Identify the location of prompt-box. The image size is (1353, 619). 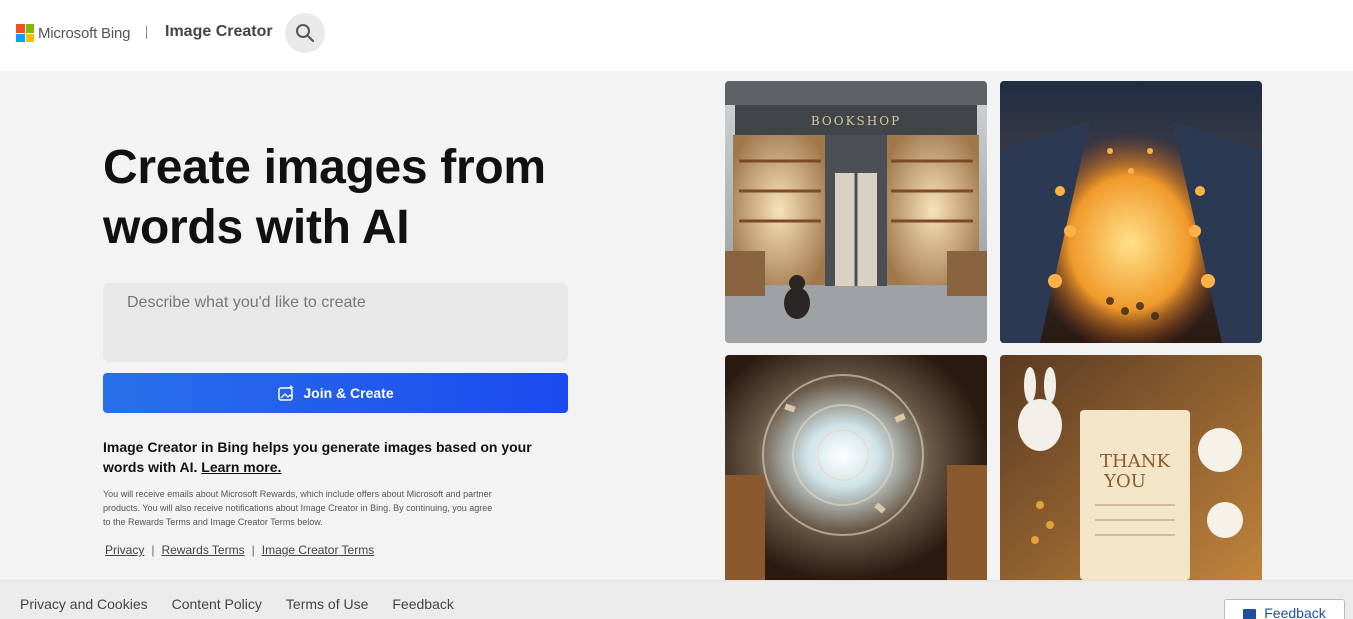
(335, 322).